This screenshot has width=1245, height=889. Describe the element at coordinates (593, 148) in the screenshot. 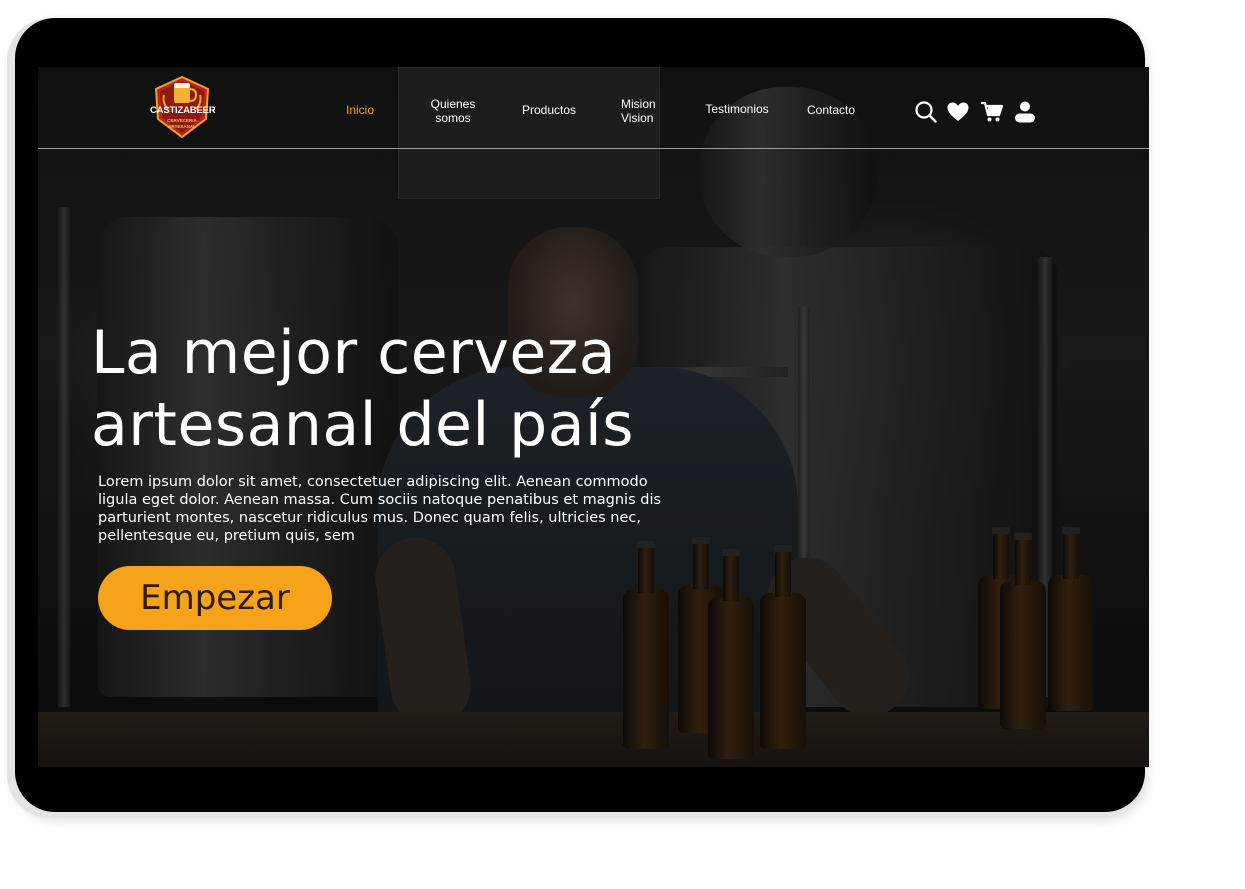

I see `navbar-divider` at that location.